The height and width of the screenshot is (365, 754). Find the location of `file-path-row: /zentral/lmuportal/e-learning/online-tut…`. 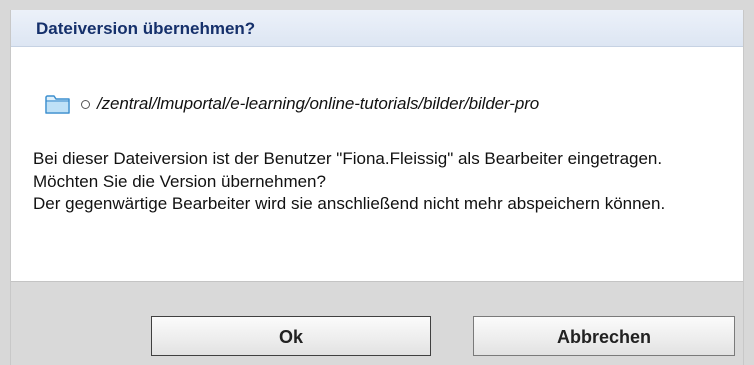

file-path-row: /zentral/lmuportal/e-learning/online-tut… is located at coordinates (390, 105).